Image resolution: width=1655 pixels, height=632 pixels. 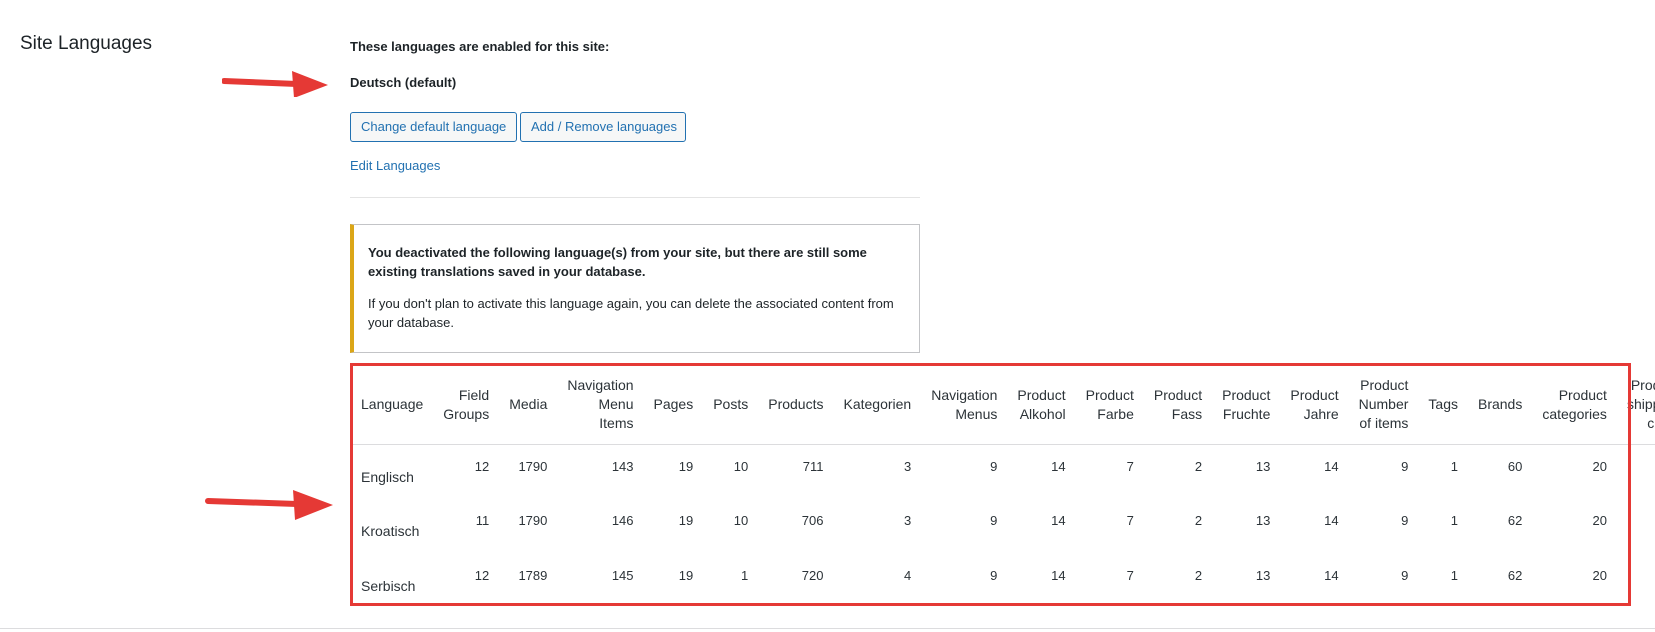 I want to click on column-header: Navigation Menus, so click(x=964, y=405).